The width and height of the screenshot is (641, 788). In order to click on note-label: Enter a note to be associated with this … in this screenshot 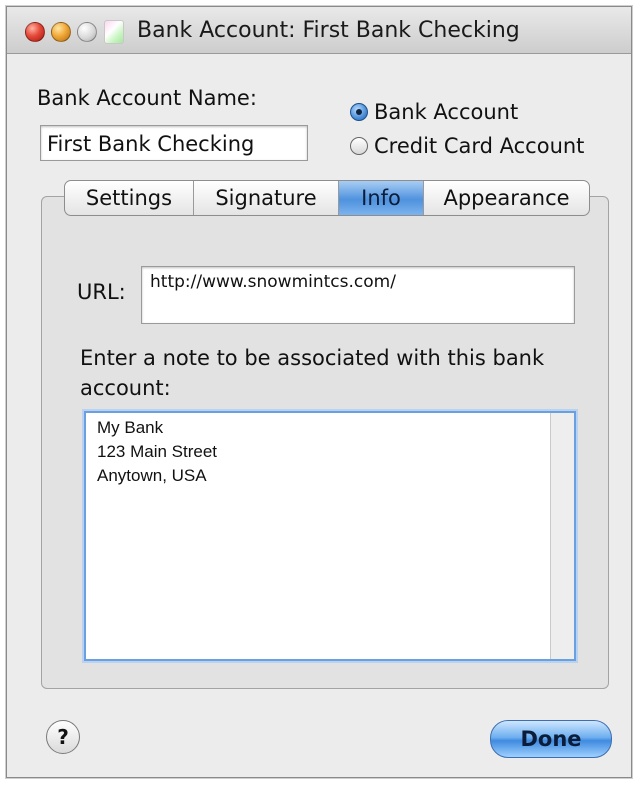, I will do `click(312, 373)`.